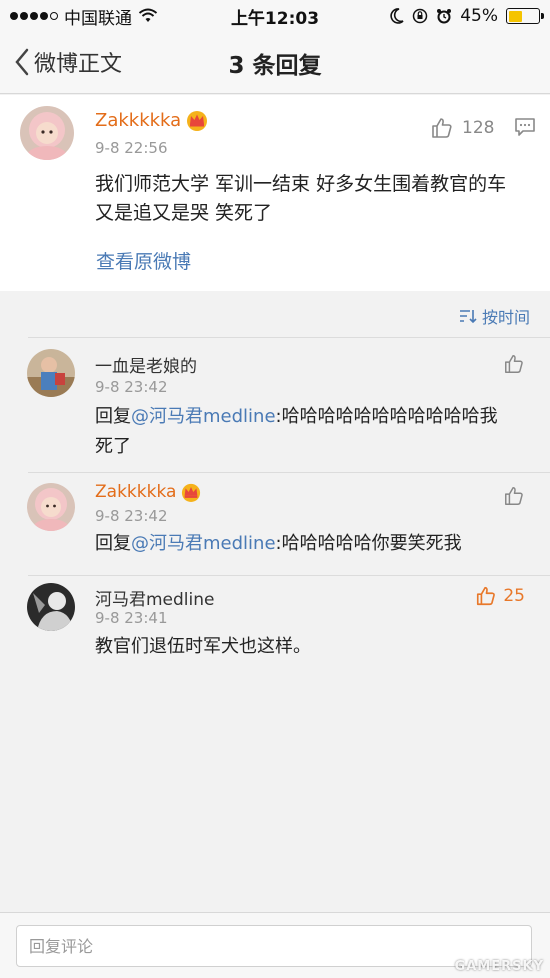 This screenshot has width=550, height=978. What do you see at coordinates (34, 16) in the screenshot?
I see `signal-strength-icon` at bounding box center [34, 16].